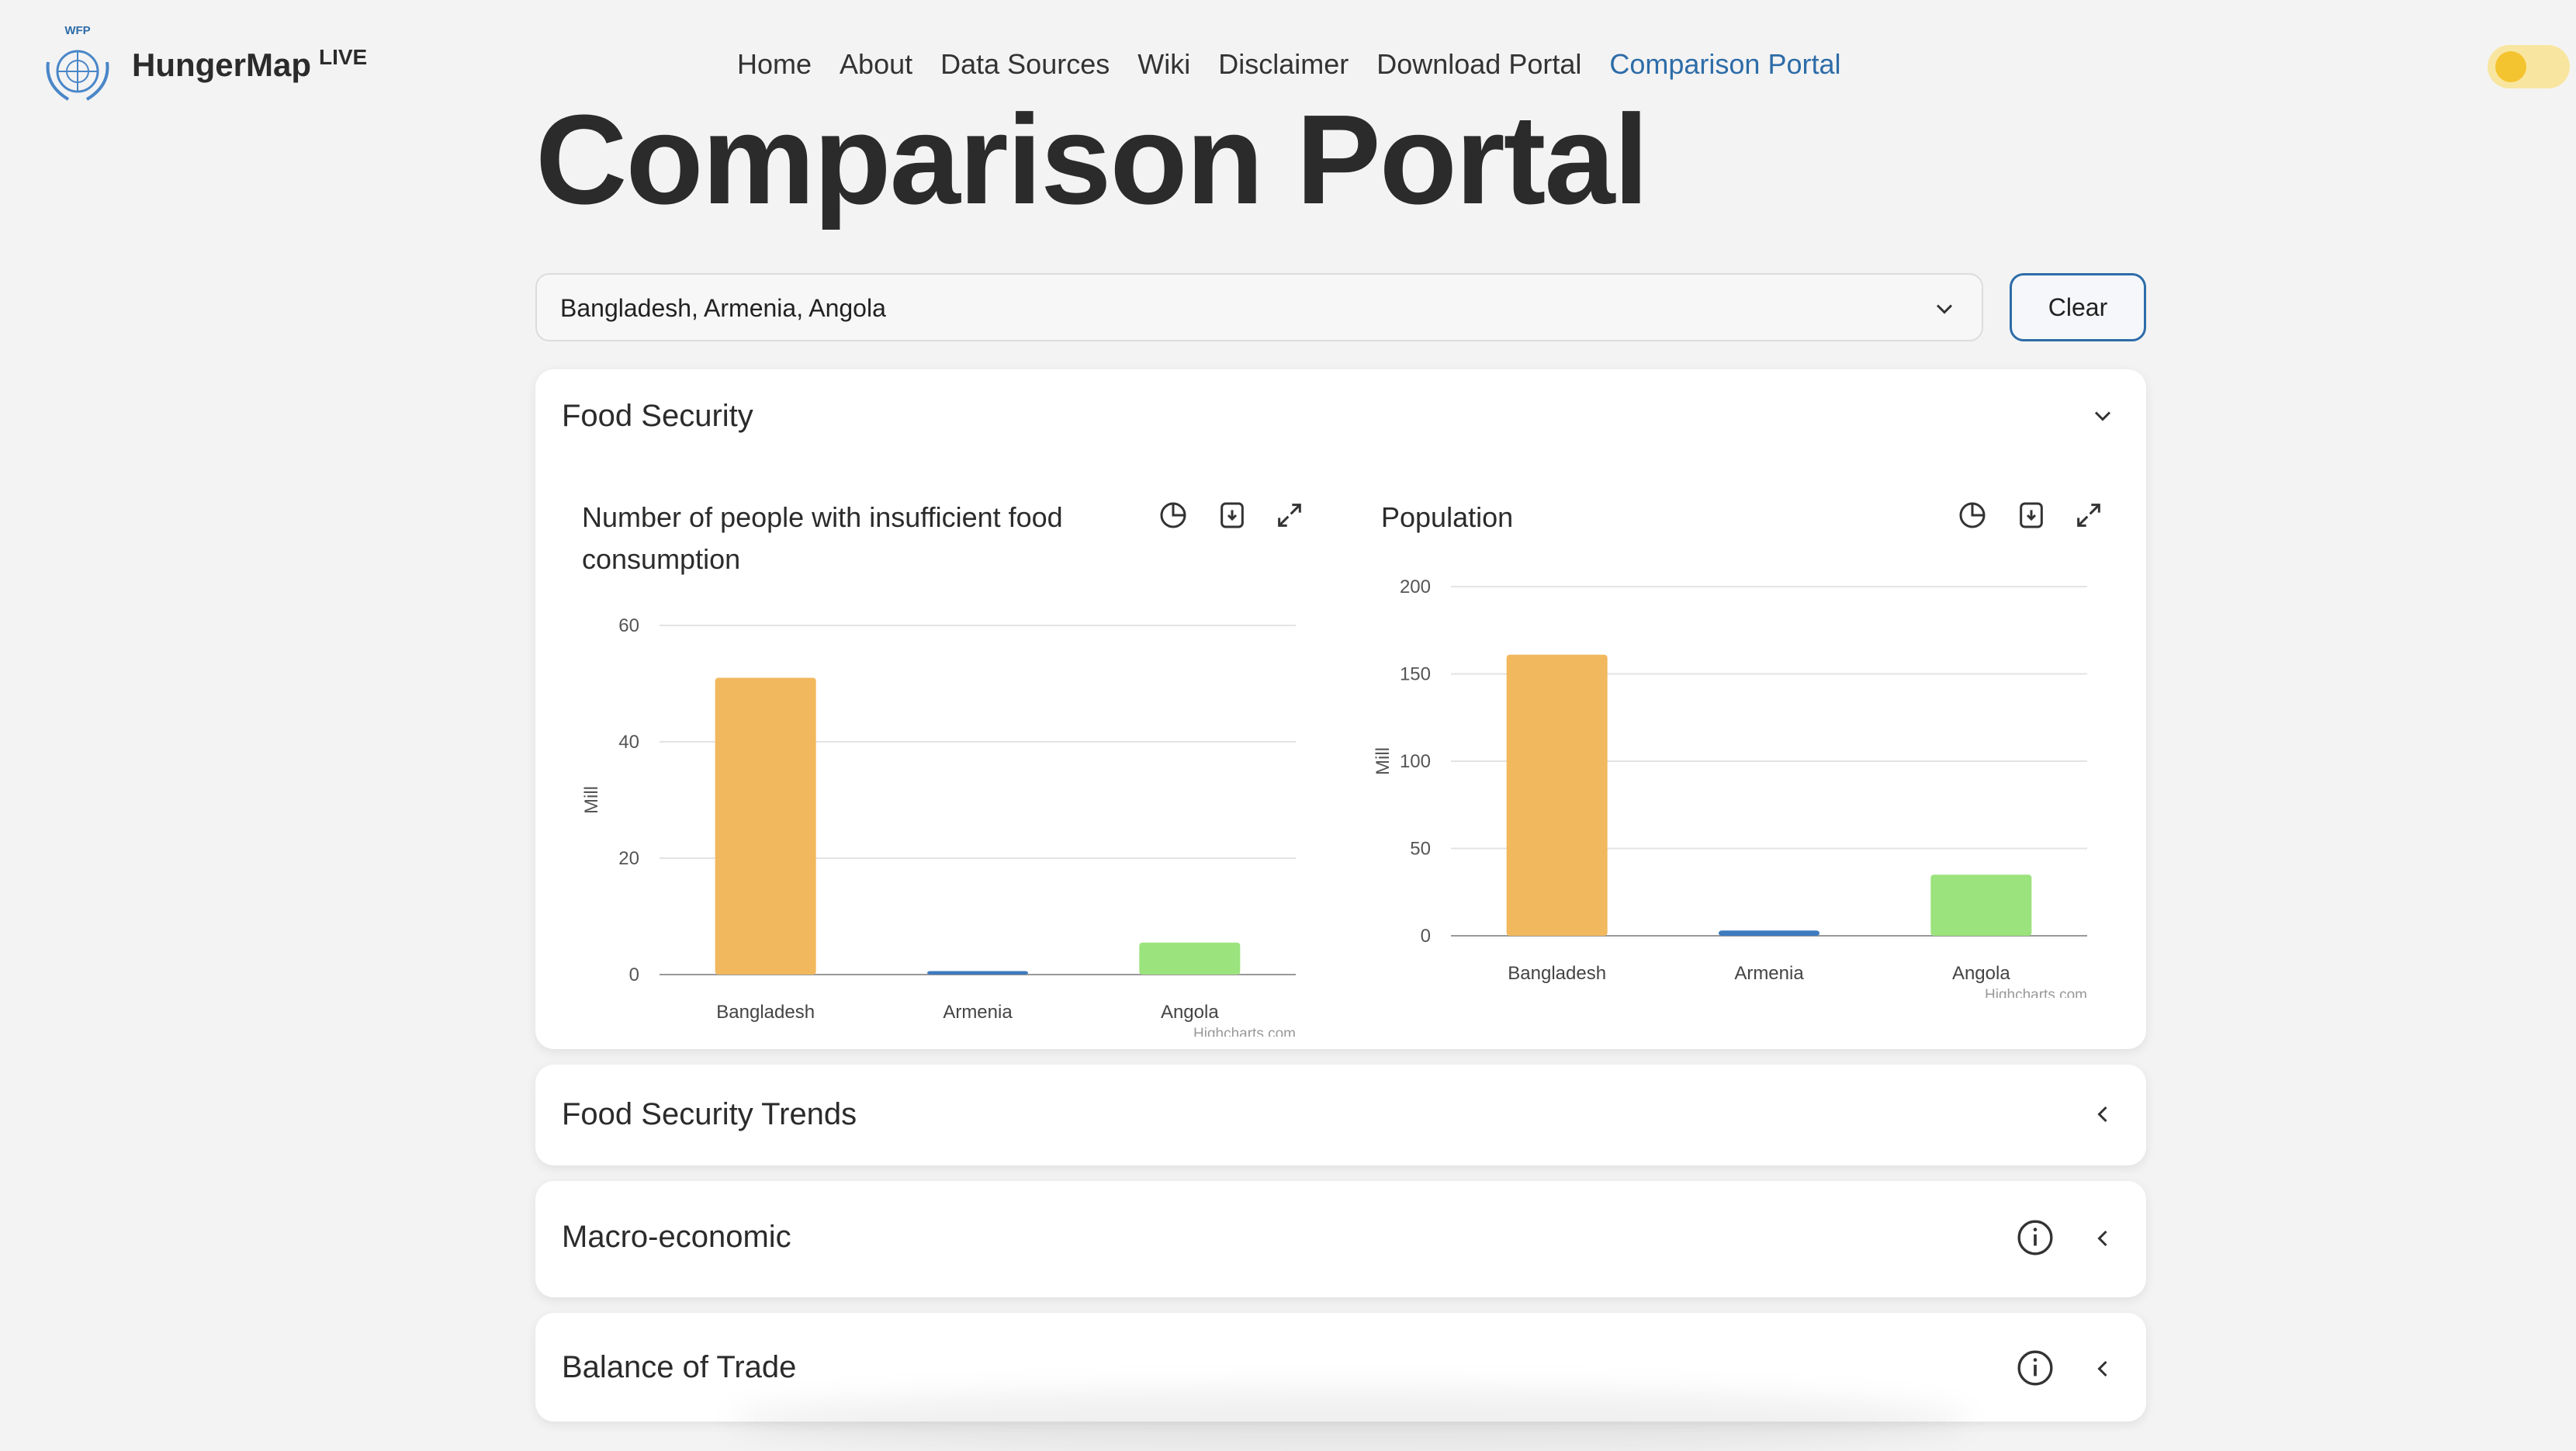  What do you see at coordinates (1420, 849) in the screenshot?
I see `y-tick-label: 50` at bounding box center [1420, 849].